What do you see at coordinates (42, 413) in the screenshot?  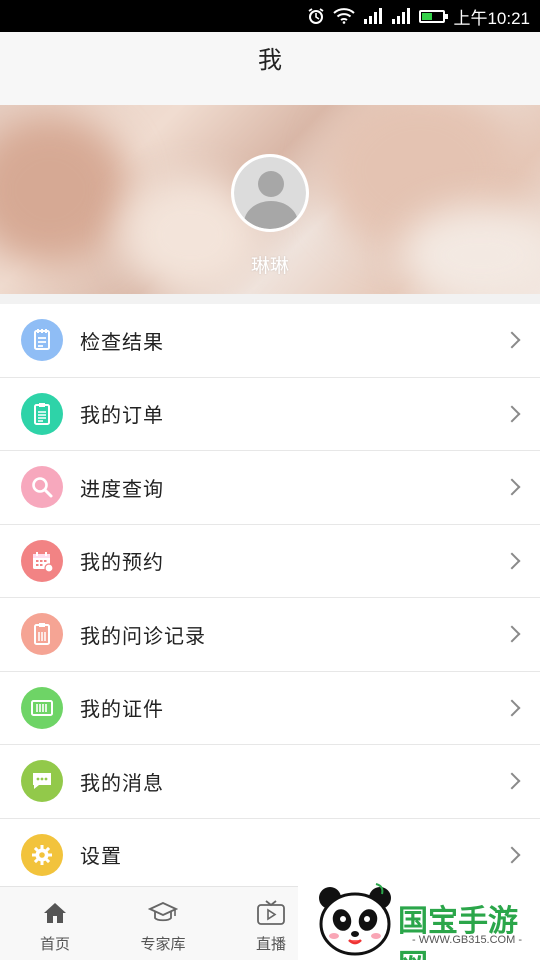 I see `order-clipboard-icon` at bounding box center [42, 413].